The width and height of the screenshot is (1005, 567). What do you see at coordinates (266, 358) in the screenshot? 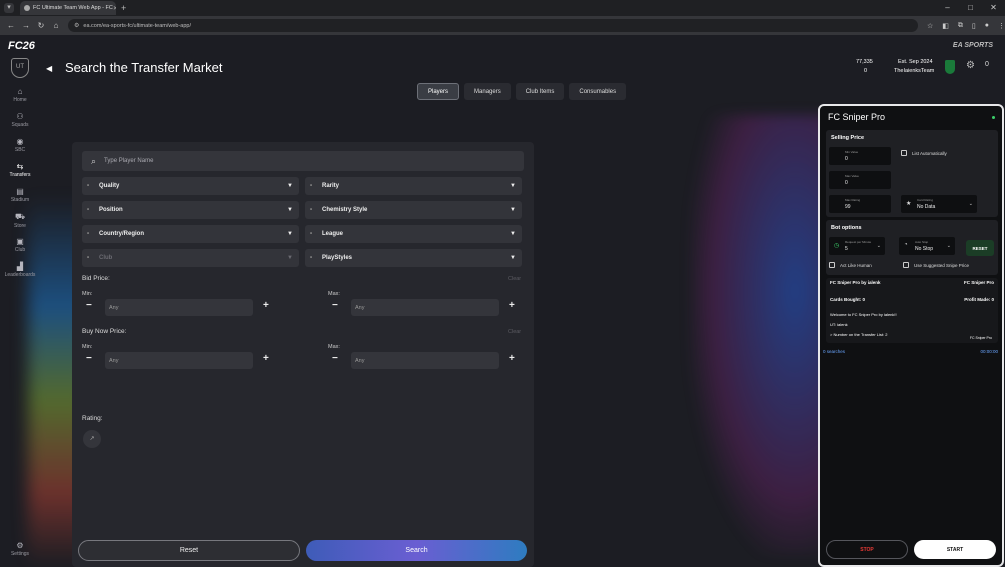
I see `buy-now-min-increase-button: +` at bounding box center [266, 358].